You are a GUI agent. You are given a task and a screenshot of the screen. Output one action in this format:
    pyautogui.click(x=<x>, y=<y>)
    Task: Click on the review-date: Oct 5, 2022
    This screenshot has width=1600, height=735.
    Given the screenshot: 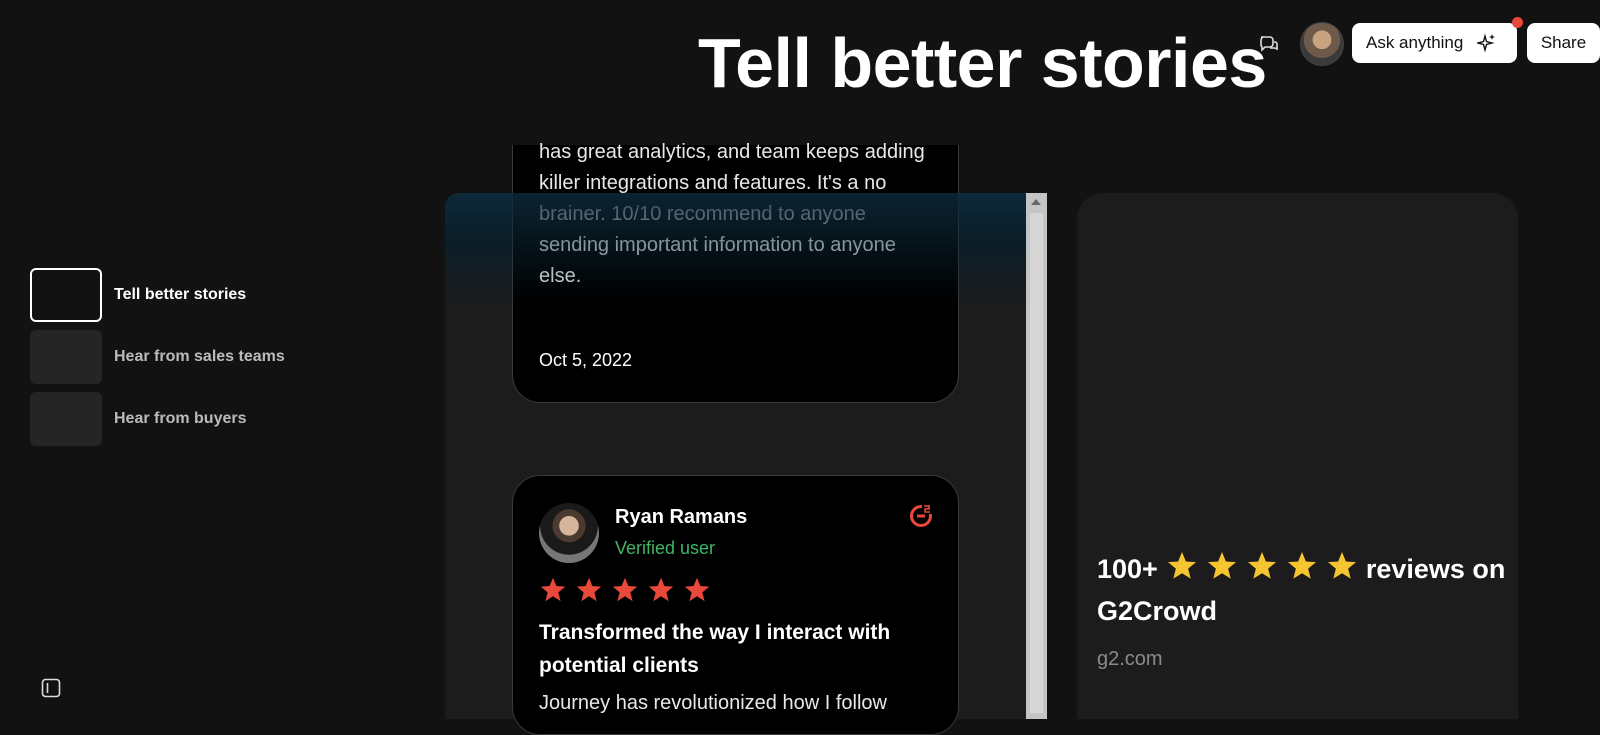 What is the action you would take?
    pyautogui.click(x=586, y=360)
    